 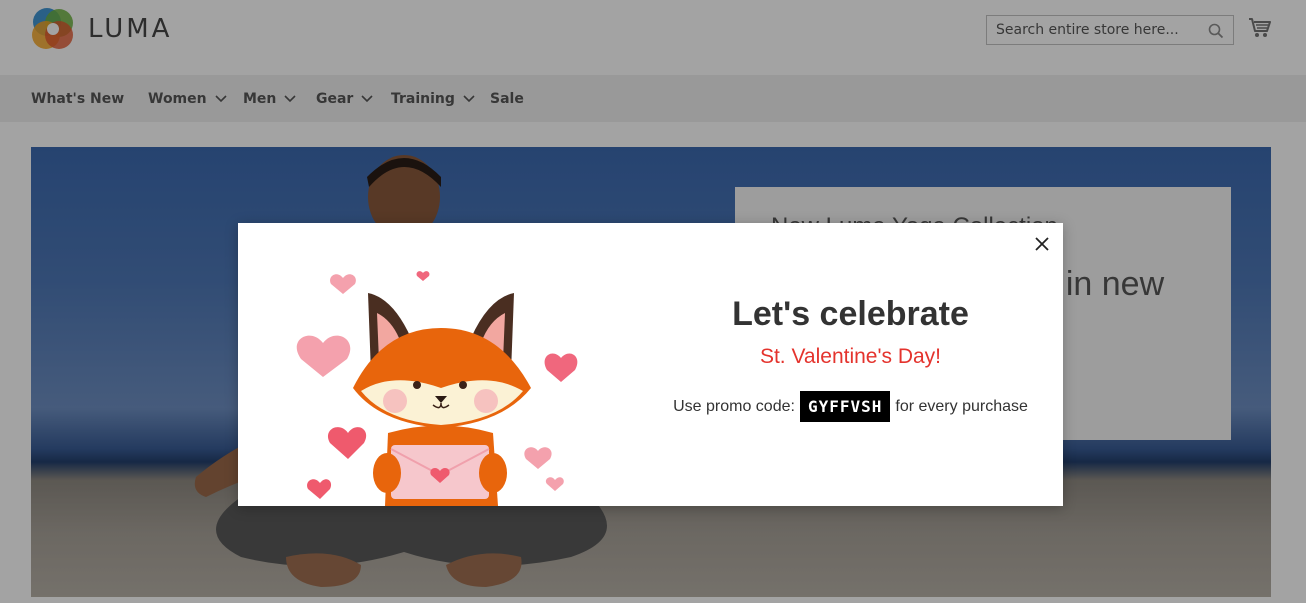 I want to click on close-icon, so click(x=1042, y=244).